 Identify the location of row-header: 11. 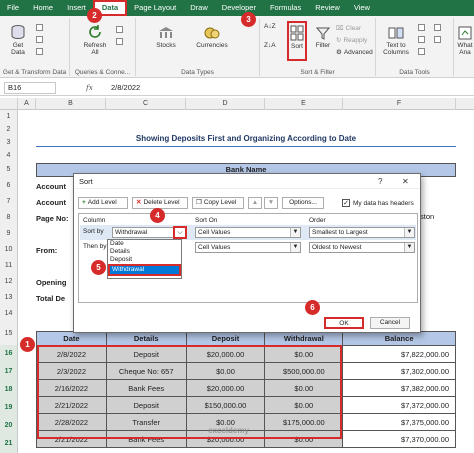
(9, 266).